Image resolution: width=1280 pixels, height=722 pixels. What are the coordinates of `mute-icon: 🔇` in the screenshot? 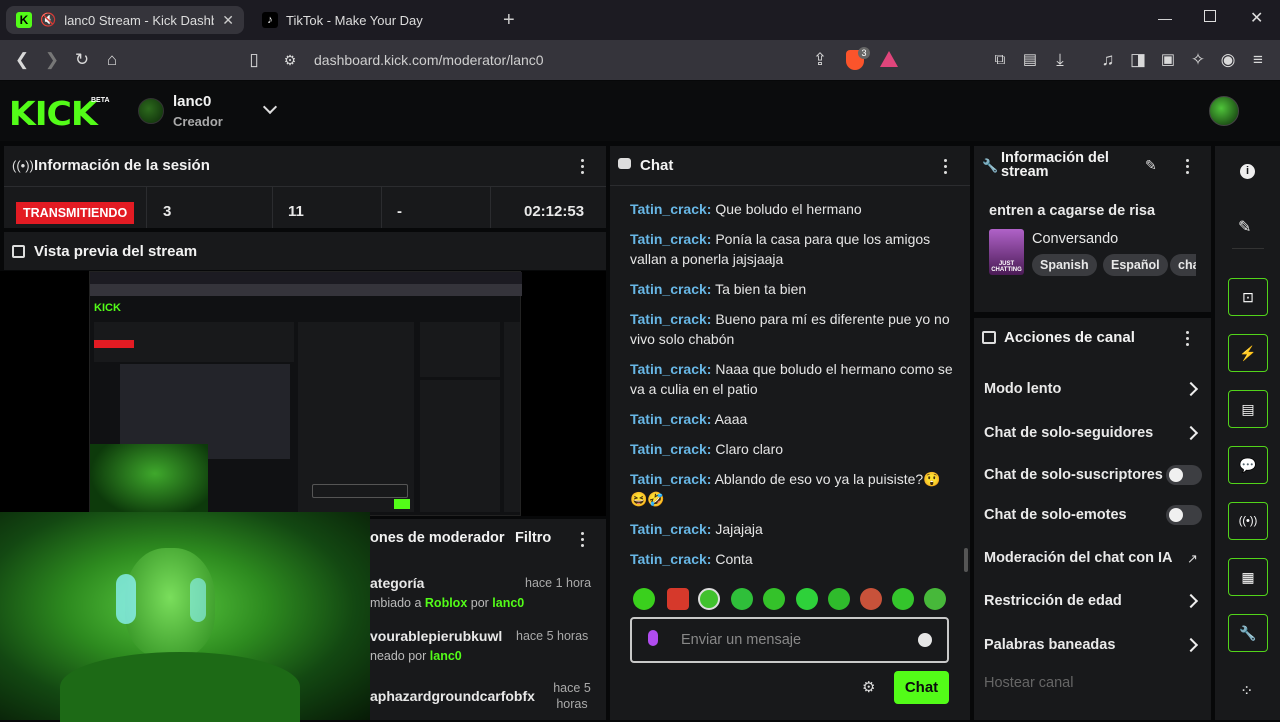 It's located at (48, 20).